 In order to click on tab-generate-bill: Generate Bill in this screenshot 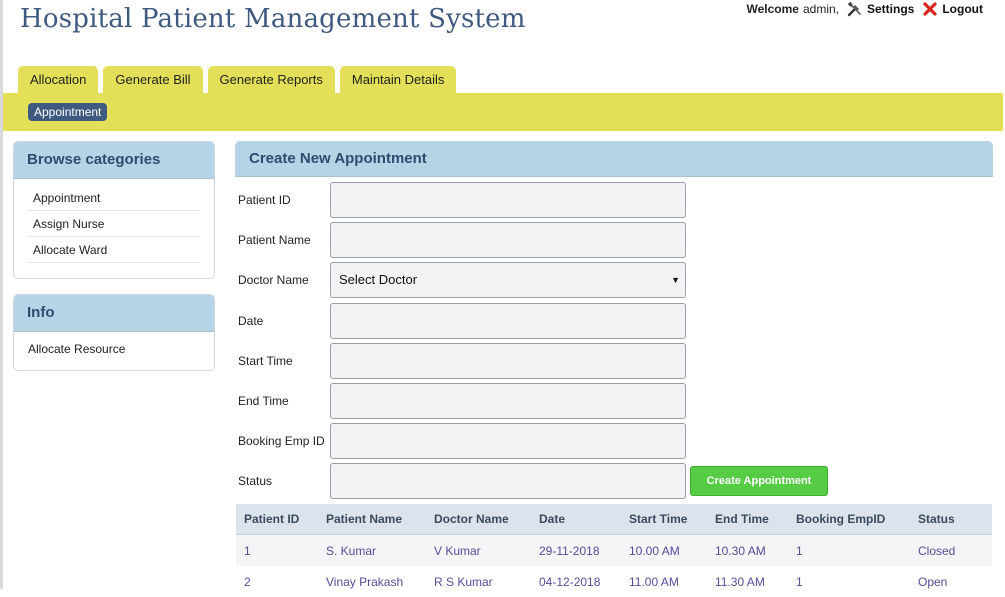, I will do `click(153, 79)`.